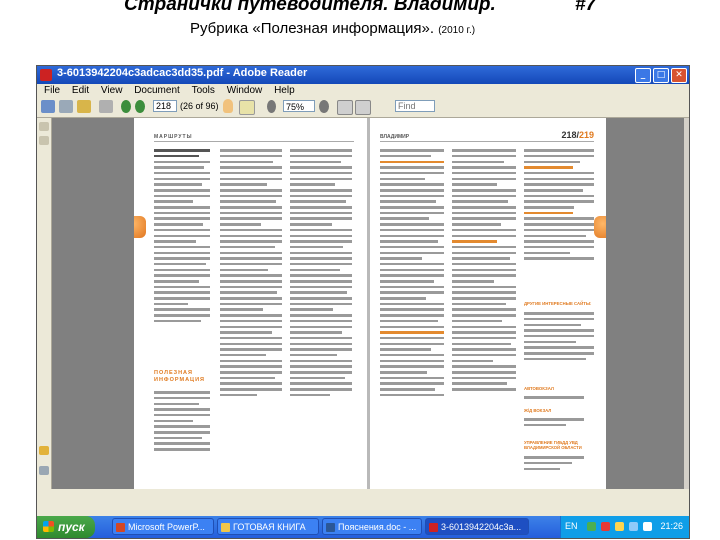 Image resolution: width=720 pixels, height=540 pixels. I want to click on section-railway-station: Ж/Д ВОКЗАЛ, so click(538, 410).